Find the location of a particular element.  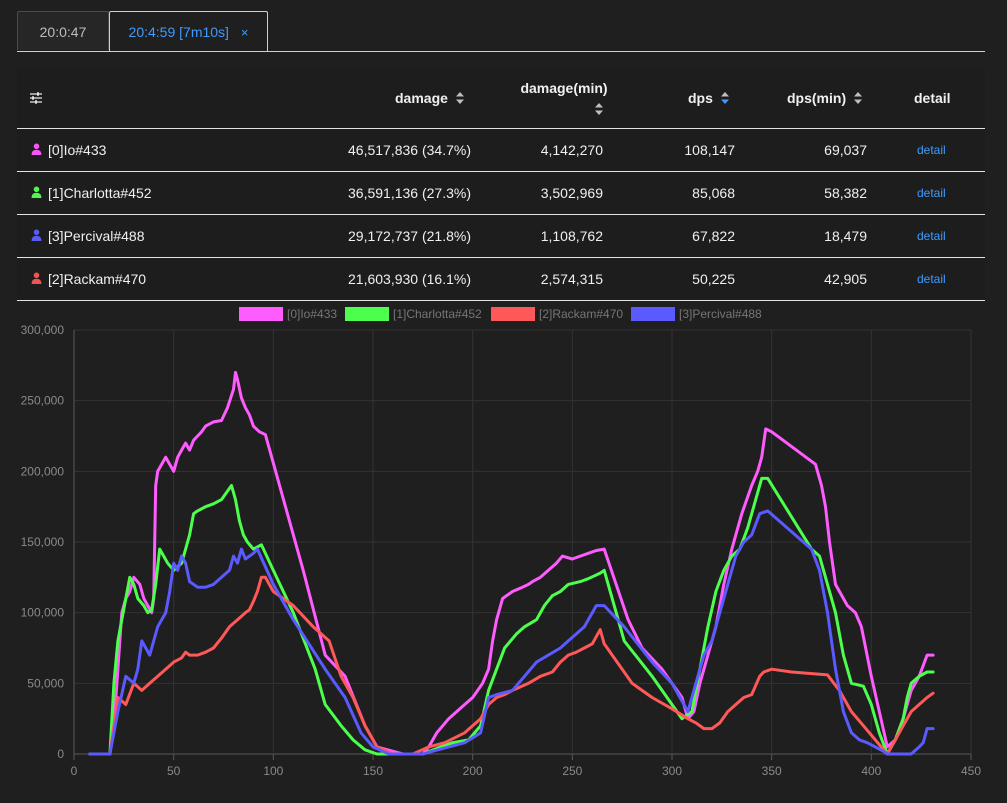

y-tick-label: 300,000 is located at coordinates (43, 330).